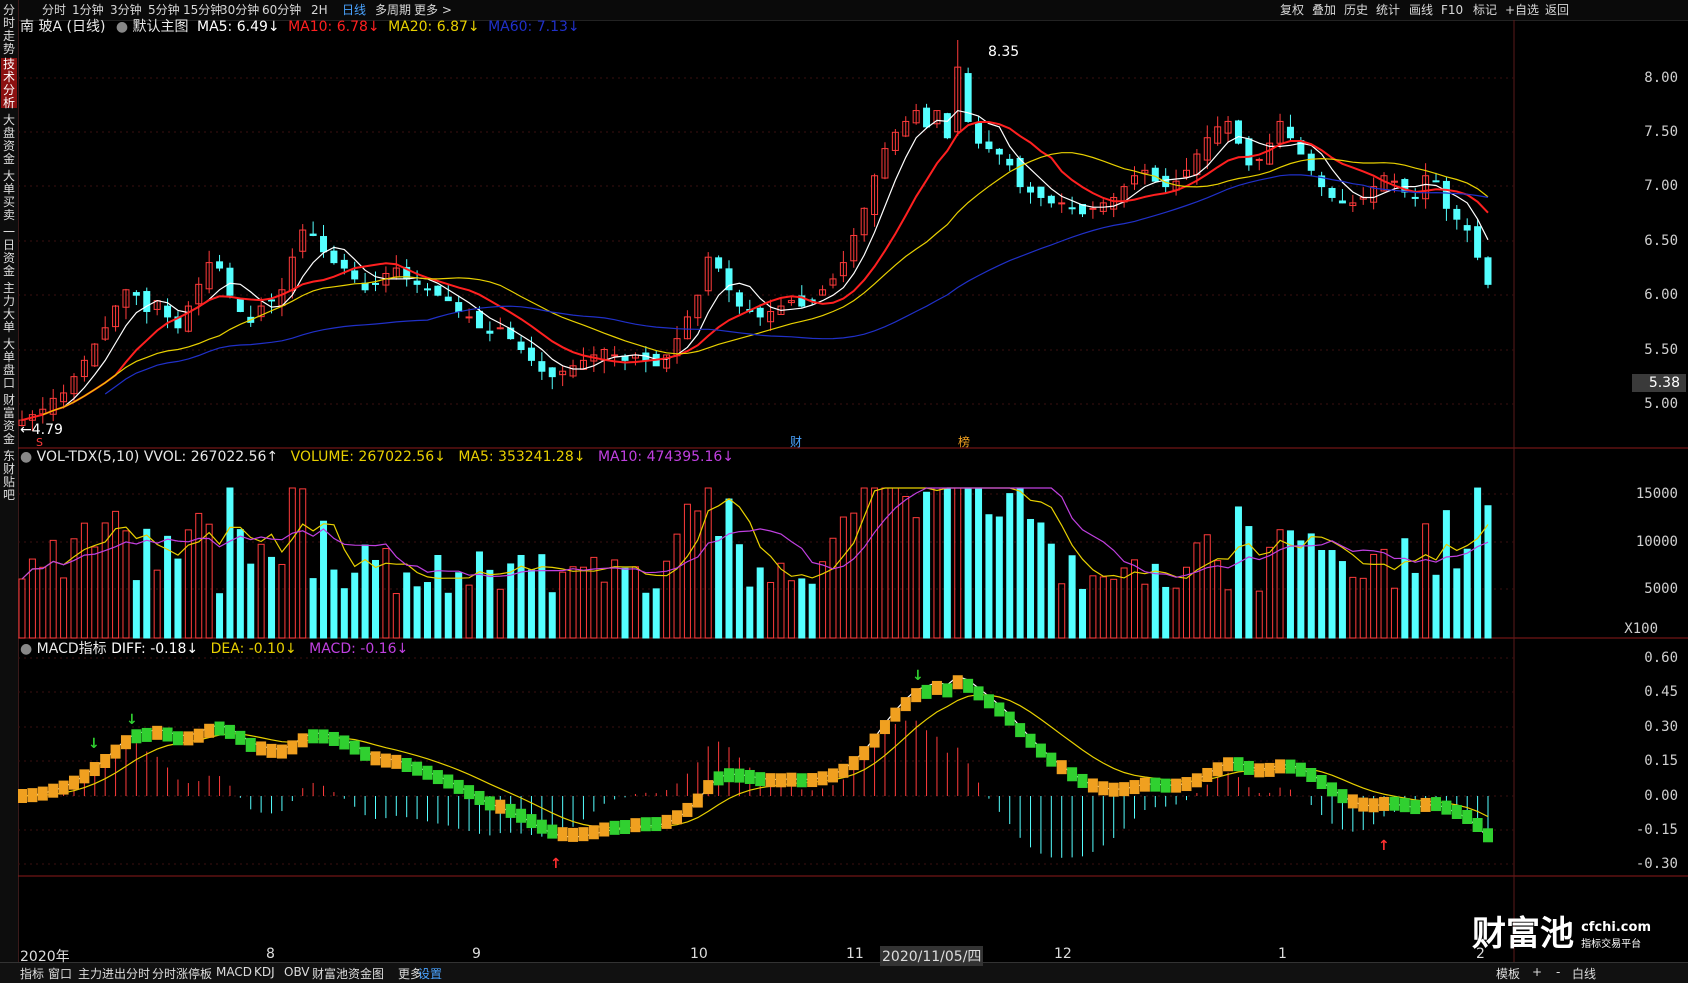 The width and height of the screenshot is (1688, 983). What do you see at coordinates (88, 10) in the screenshot?
I see `period-tab: 1分钟` at bounding box center [88, 10].